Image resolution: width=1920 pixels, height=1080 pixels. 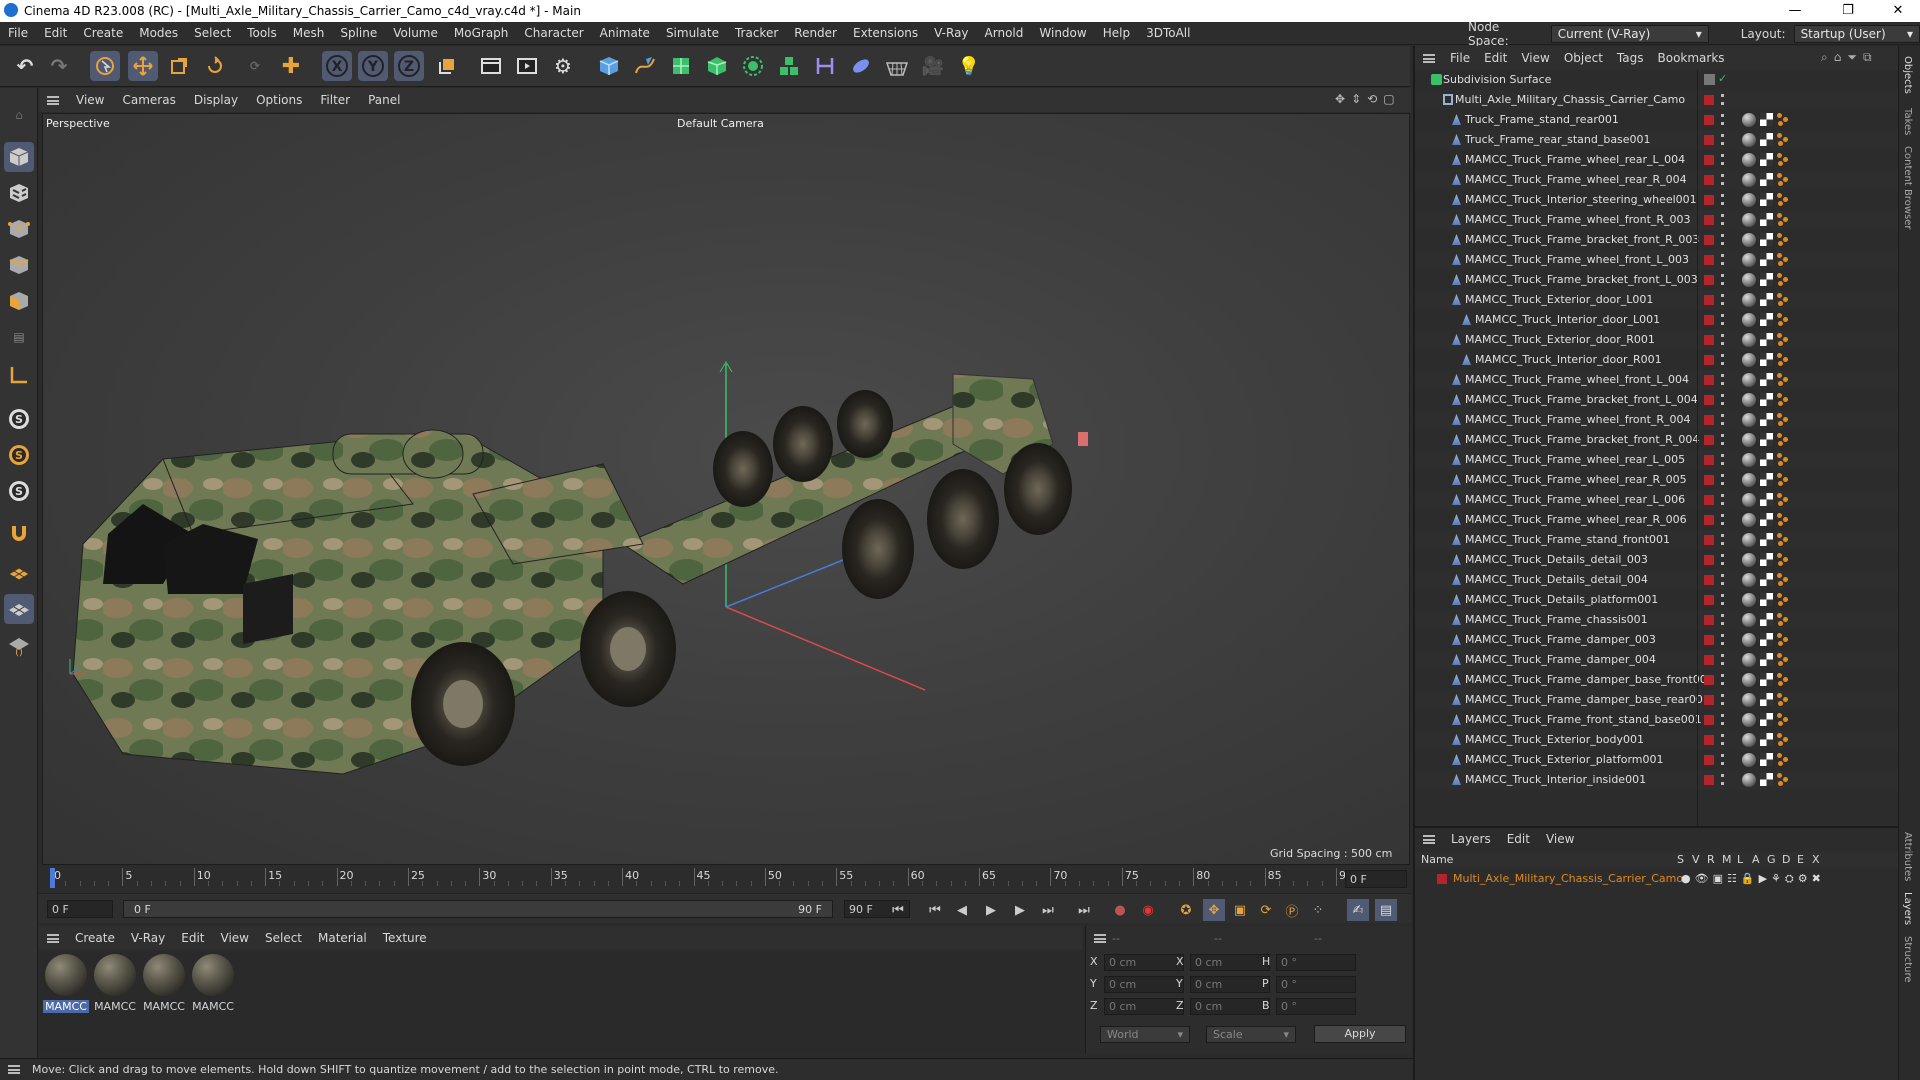 What do you see at coordinates (1340, 100) in the screenshot?
I see `pan-icon: ✥` at bounding box center [1340, 100].